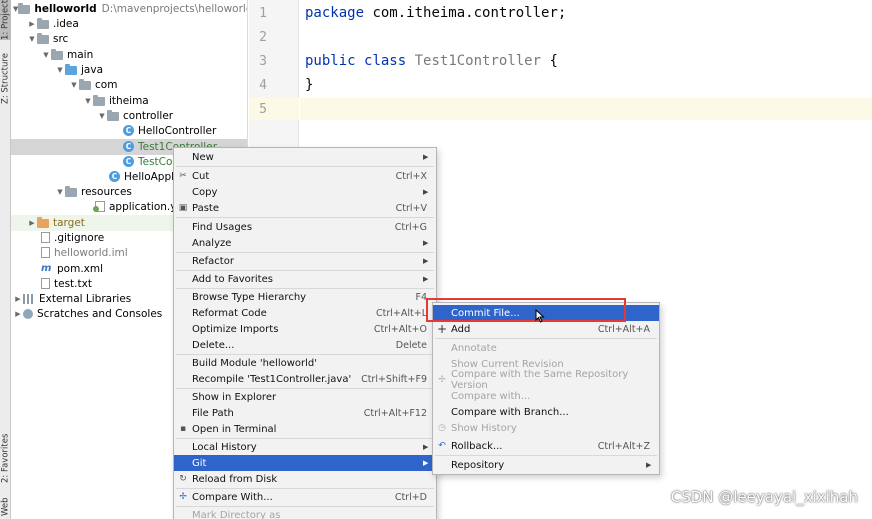  I want to click on menu-item-browse-hierarchy: Browse Type Hierarchy F4, so click(305, 297).